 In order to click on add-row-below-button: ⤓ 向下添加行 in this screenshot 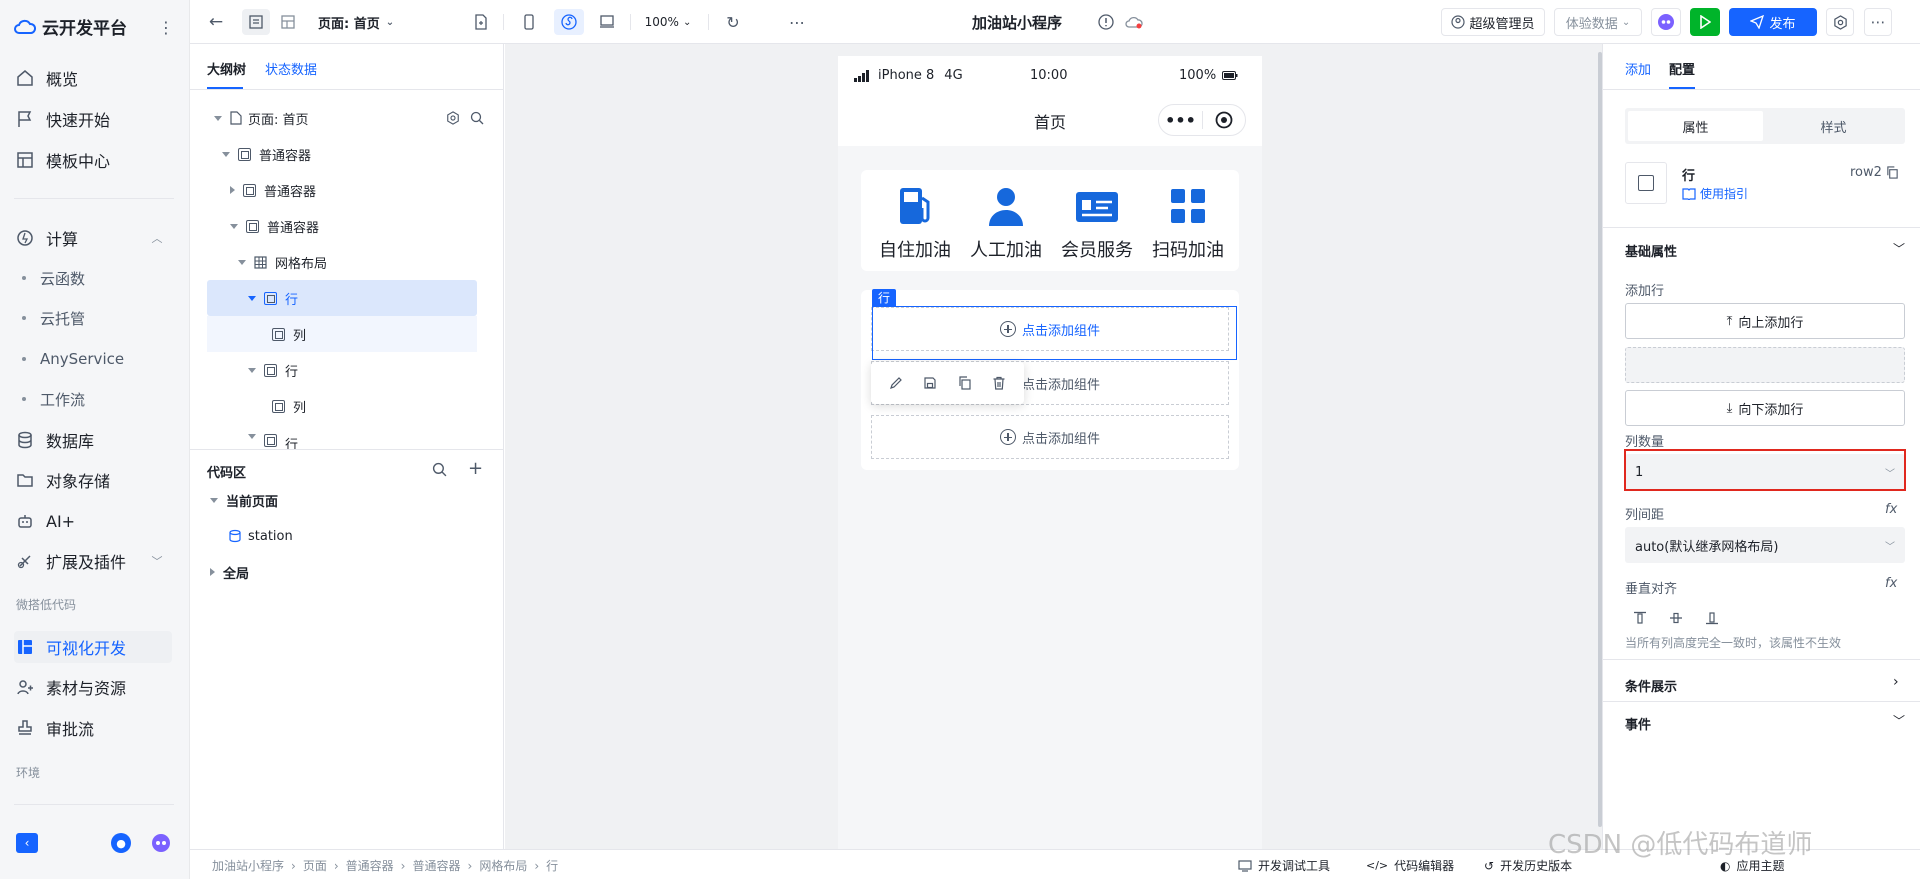, I will do `click(1765, 408)`.